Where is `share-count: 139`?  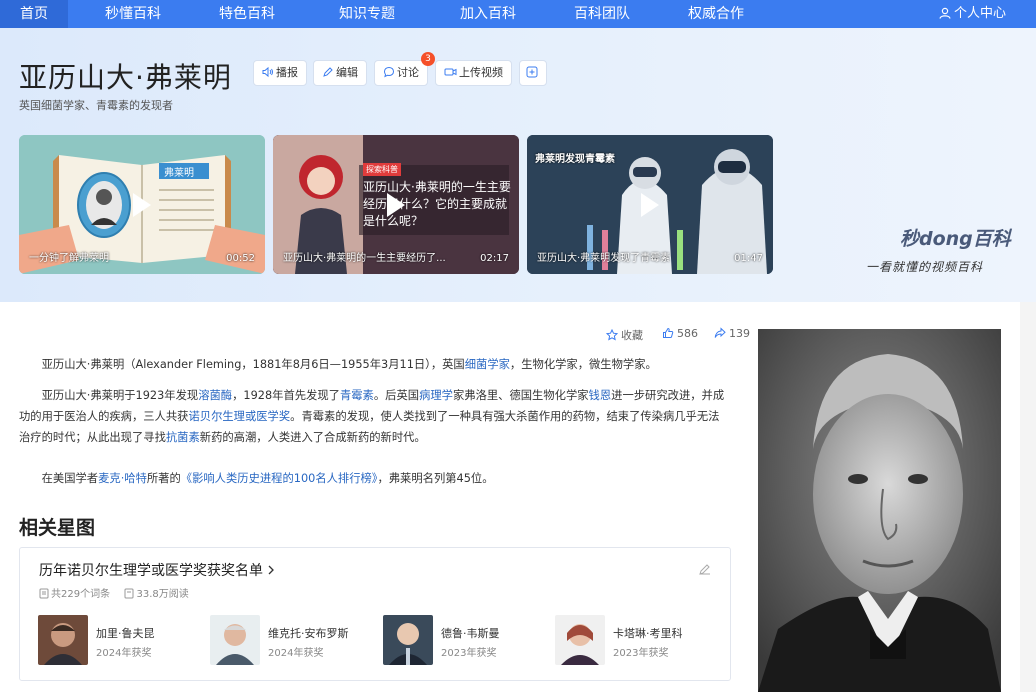
share-count: 139 is located at coordinates (739, 333).